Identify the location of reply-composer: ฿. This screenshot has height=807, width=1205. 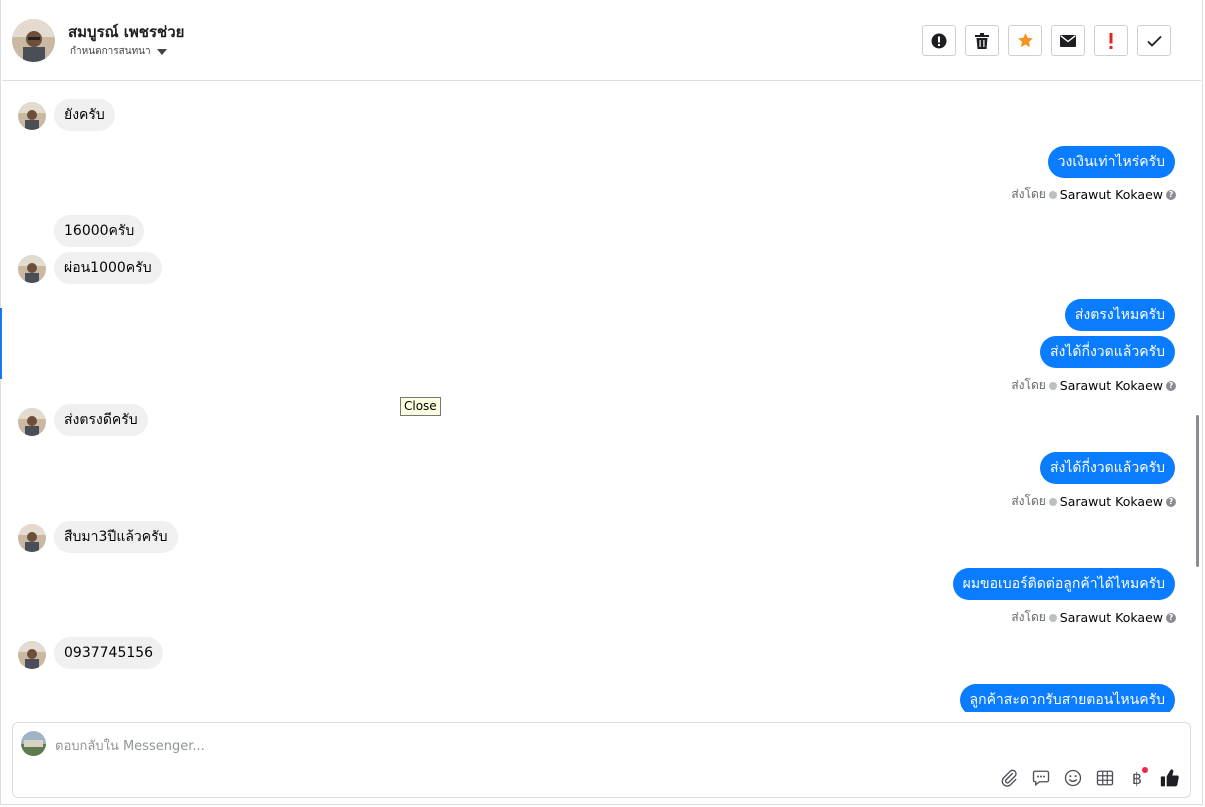
(601, 760).